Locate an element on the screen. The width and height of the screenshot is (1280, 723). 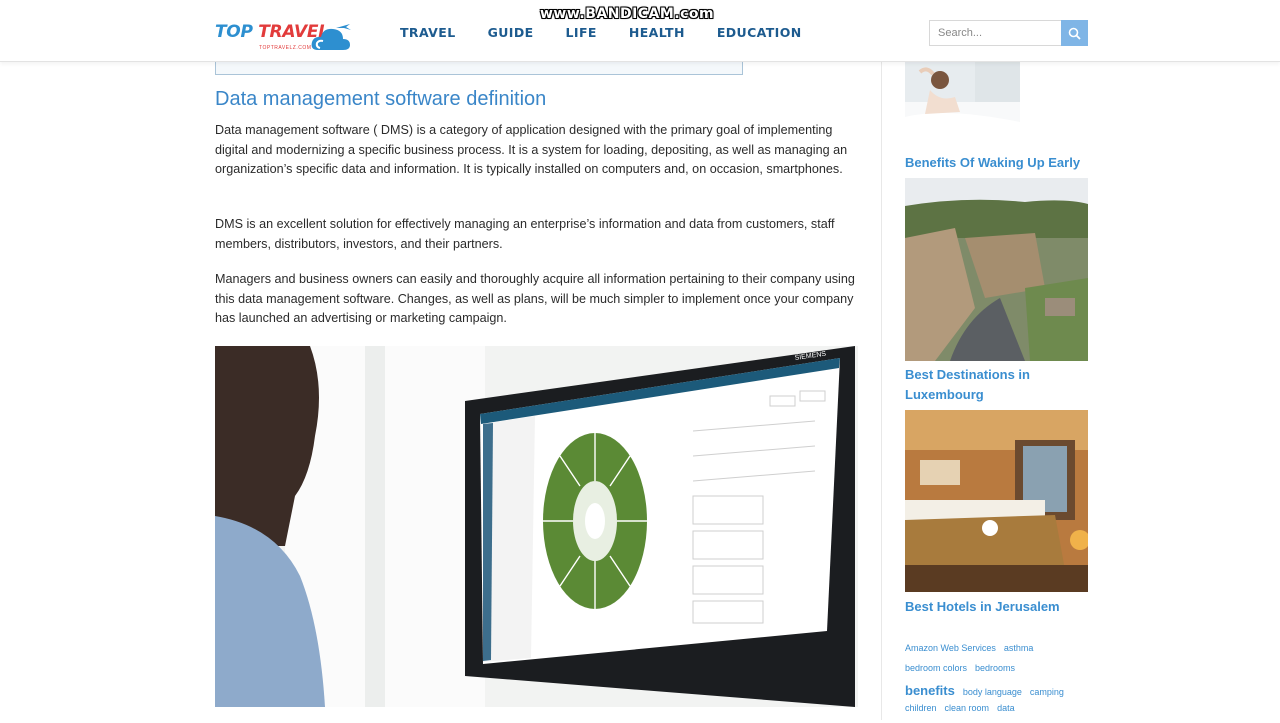
search-icon is located at coordinates (1074, 33).